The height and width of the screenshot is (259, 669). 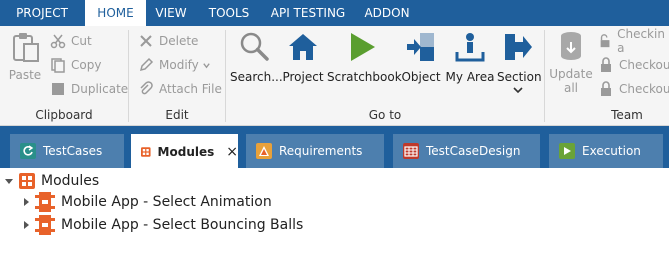 I want to click on section-label: Section, so click(x=519, y=77).